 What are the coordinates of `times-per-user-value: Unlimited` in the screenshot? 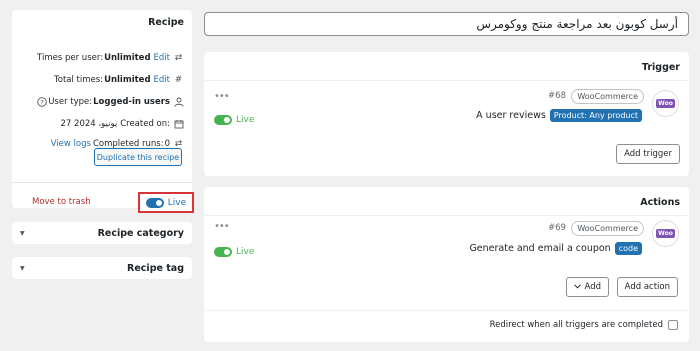 It's located at (127, 57).